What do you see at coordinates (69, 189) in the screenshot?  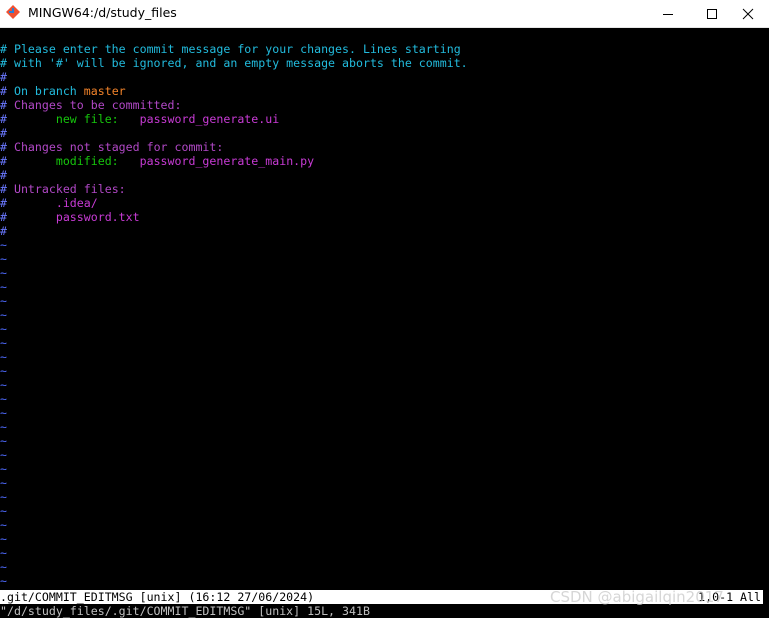 I see `editor-line-segment: Untracked files:` at bounding box center [69, 189].